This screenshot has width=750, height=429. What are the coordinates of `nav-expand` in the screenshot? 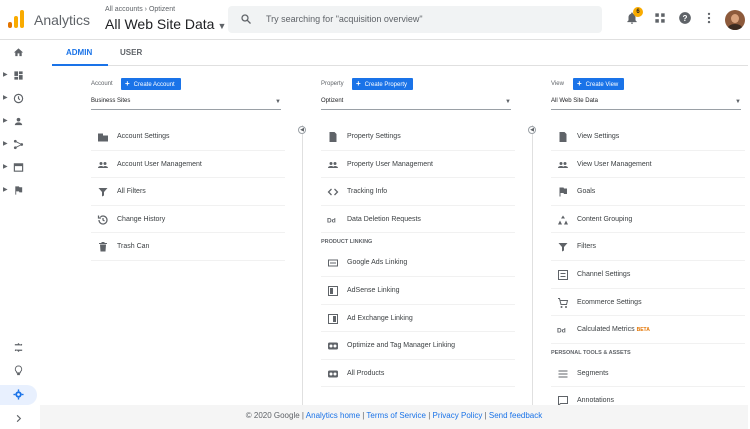 It's located at (18, 419).